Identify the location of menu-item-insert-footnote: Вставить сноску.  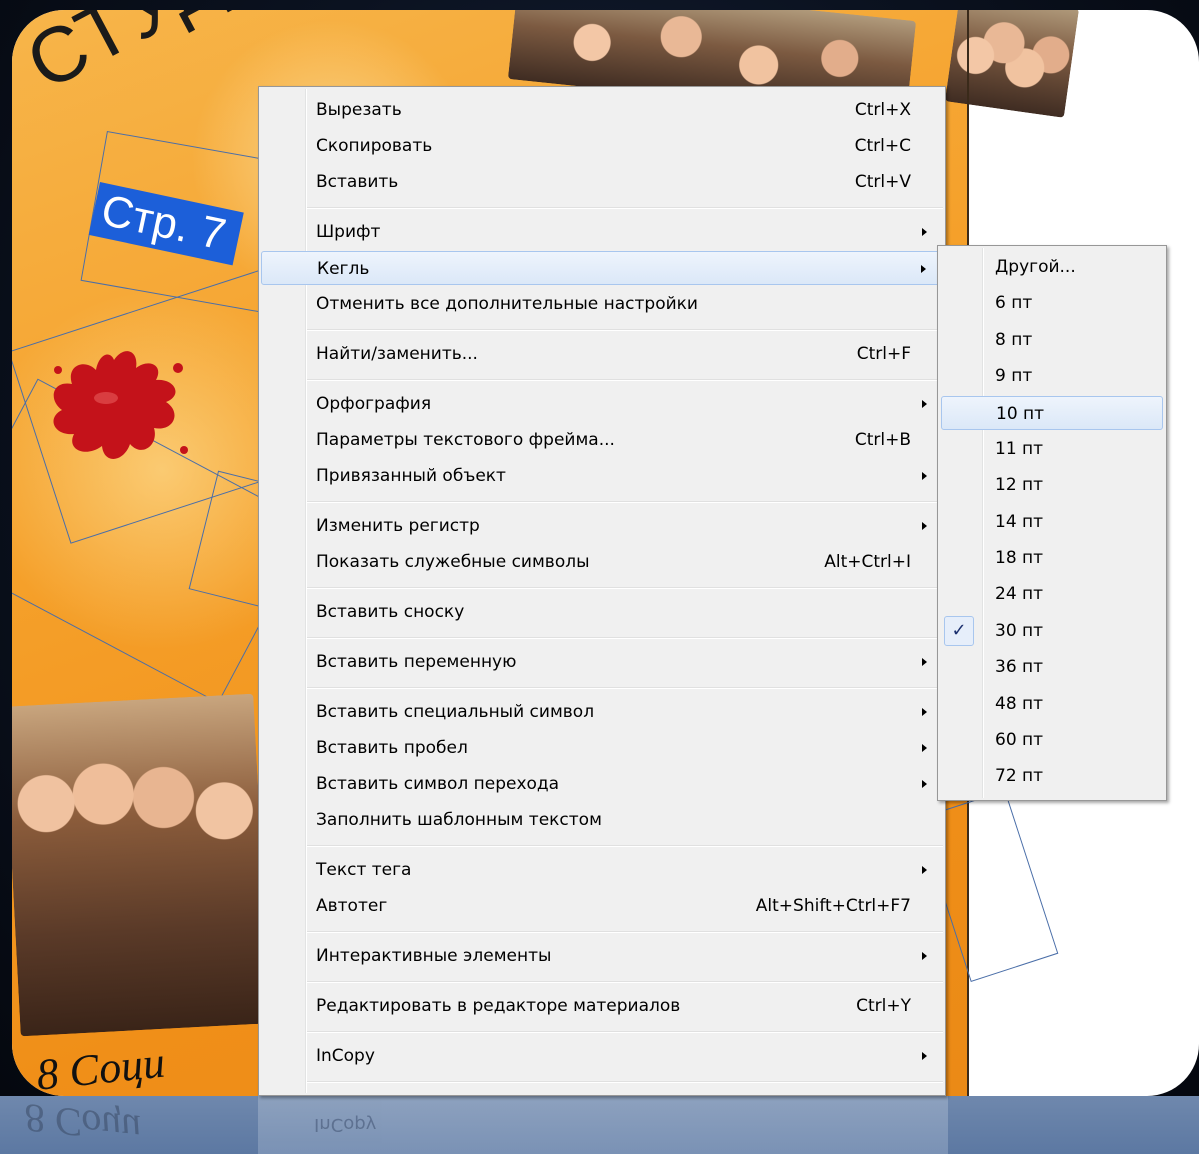
(602, 612).